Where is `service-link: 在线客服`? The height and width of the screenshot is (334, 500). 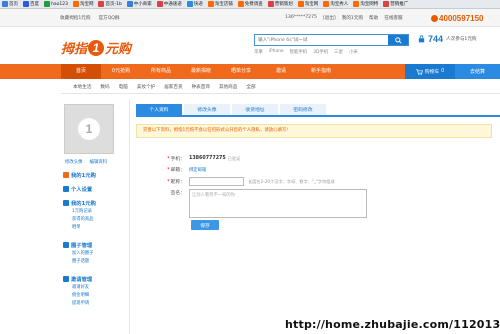 service-link: 在线客服 is located at coordinates (393, 18).